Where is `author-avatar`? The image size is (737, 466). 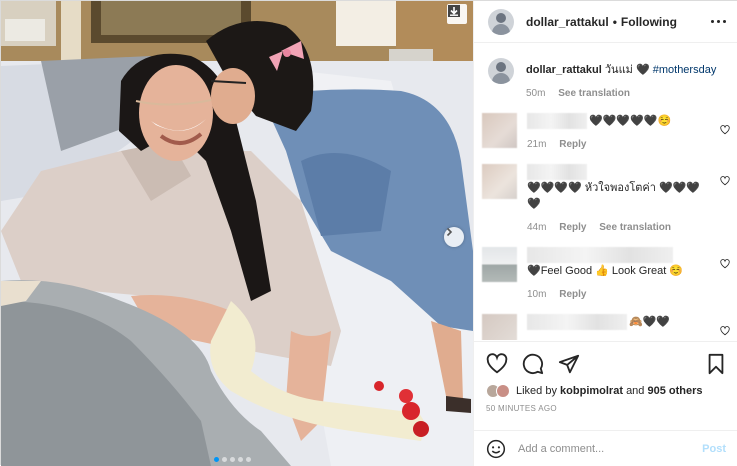 author-avatar is located at coordinates (501, 21).